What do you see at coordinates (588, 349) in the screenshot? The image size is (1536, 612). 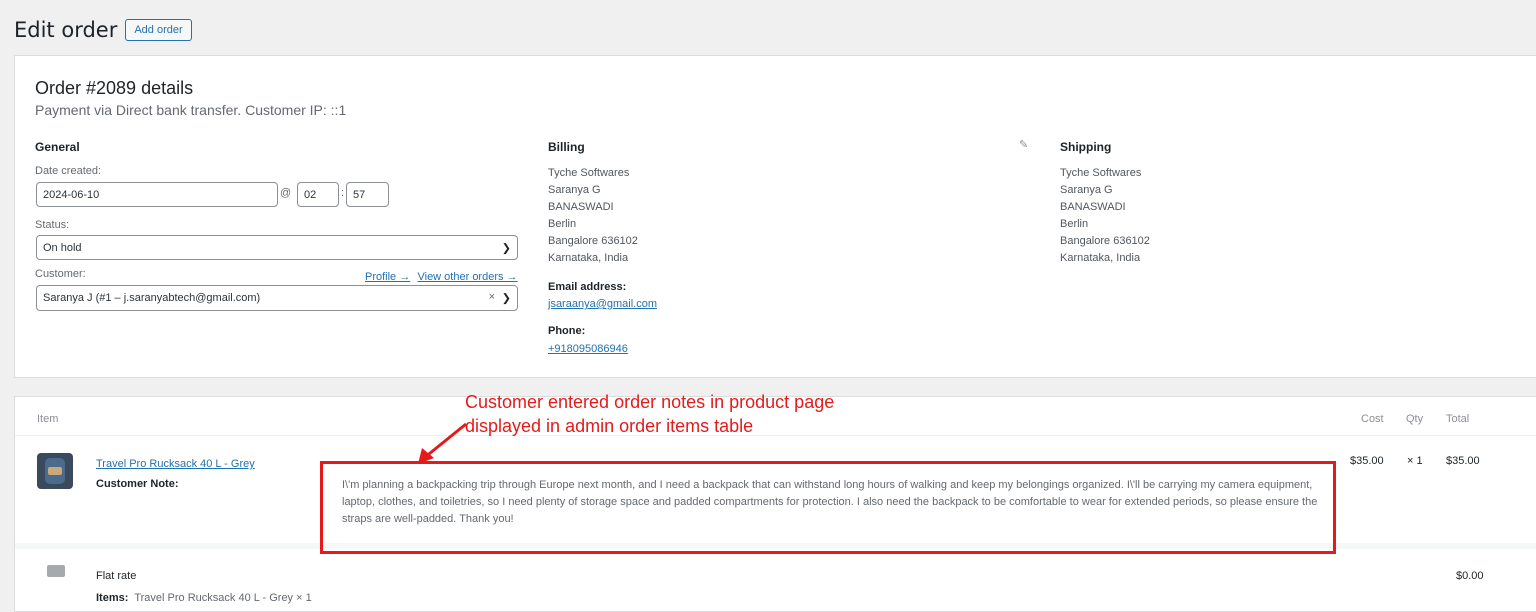 I see `phone-link: +918095086946` at bounding box center [588, 349].